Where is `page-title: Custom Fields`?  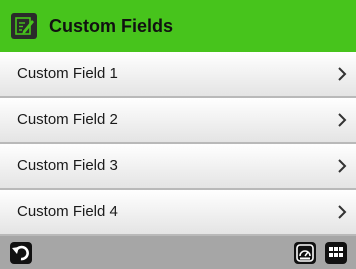 page-title: Custom Fields is located at coordinates (111, 26).